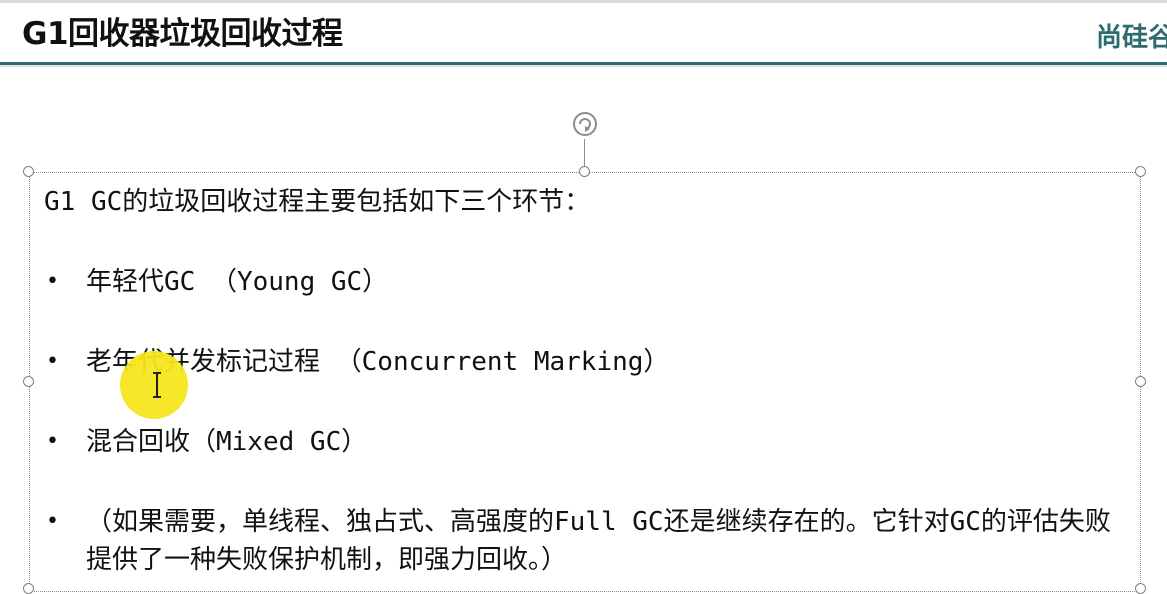  What do you see at coordinates (1140, 381) in the screenshot?
I see `resize-handle-middle-right` at bounding box center [1140, 381].